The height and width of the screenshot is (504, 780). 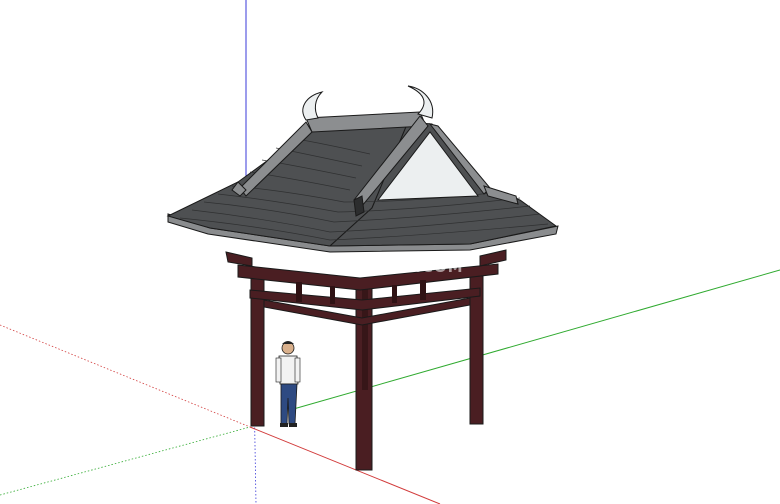 I want to click on figure-arm-right, so click(x=297, y=370).